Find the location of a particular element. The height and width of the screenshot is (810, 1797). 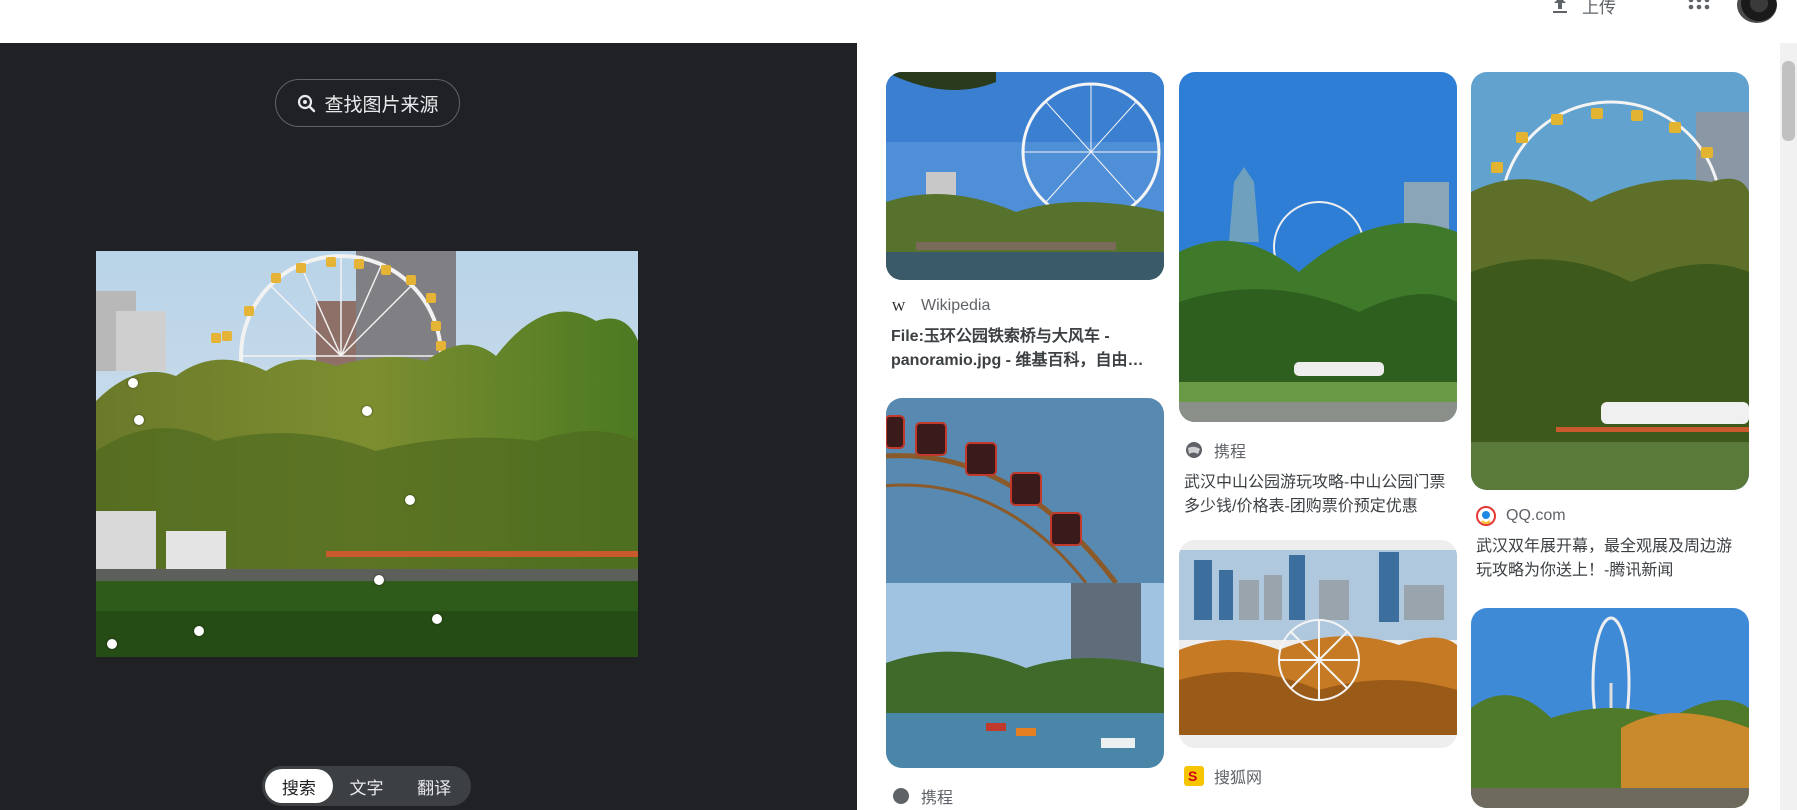

scrollbar-thumb is located at coordinates (1788, 101).